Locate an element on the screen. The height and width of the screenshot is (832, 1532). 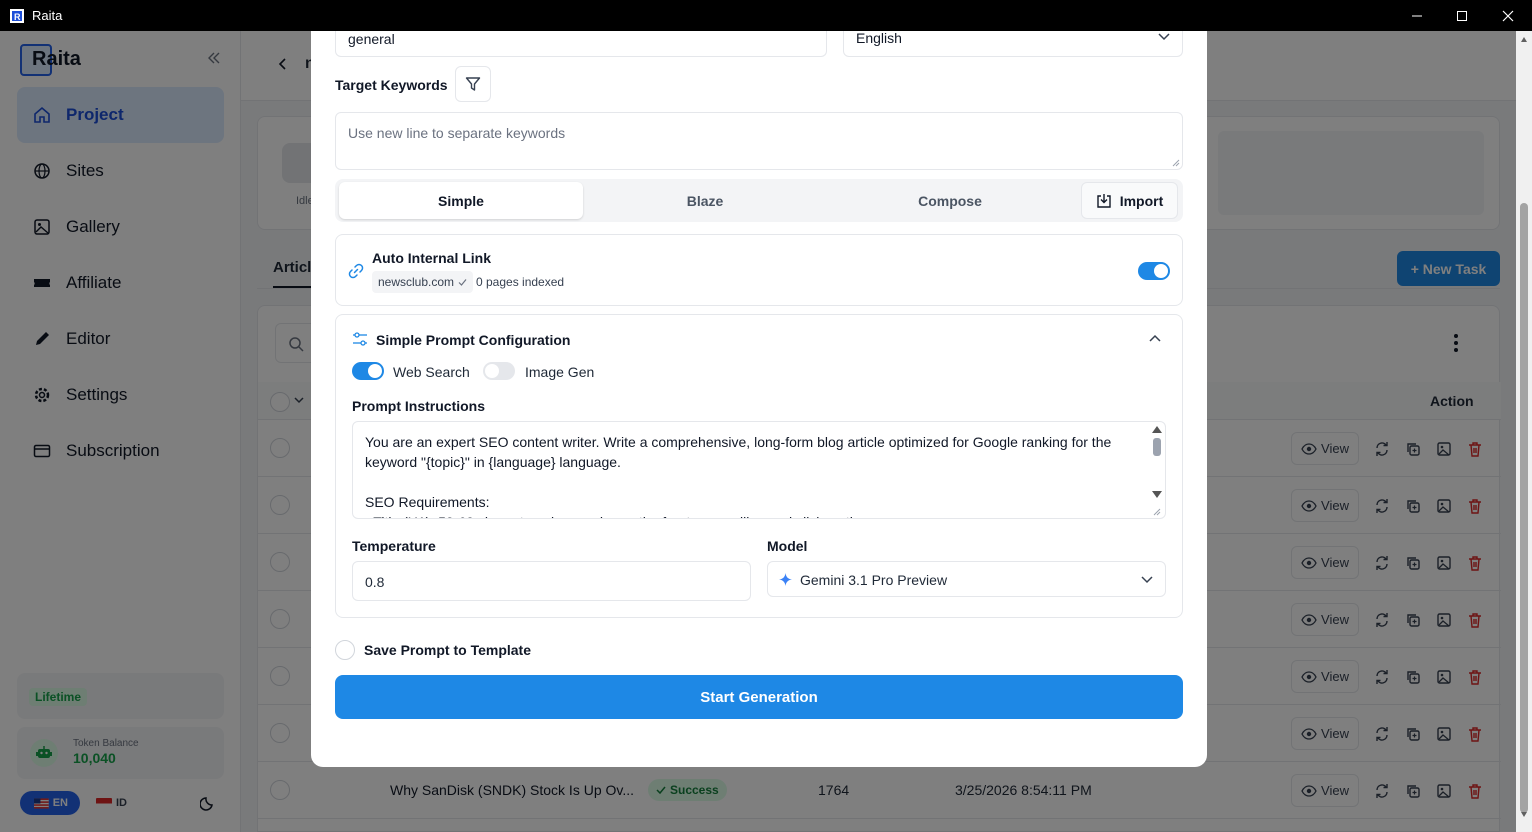
language-select: English is located at coordinates (1013, 44).